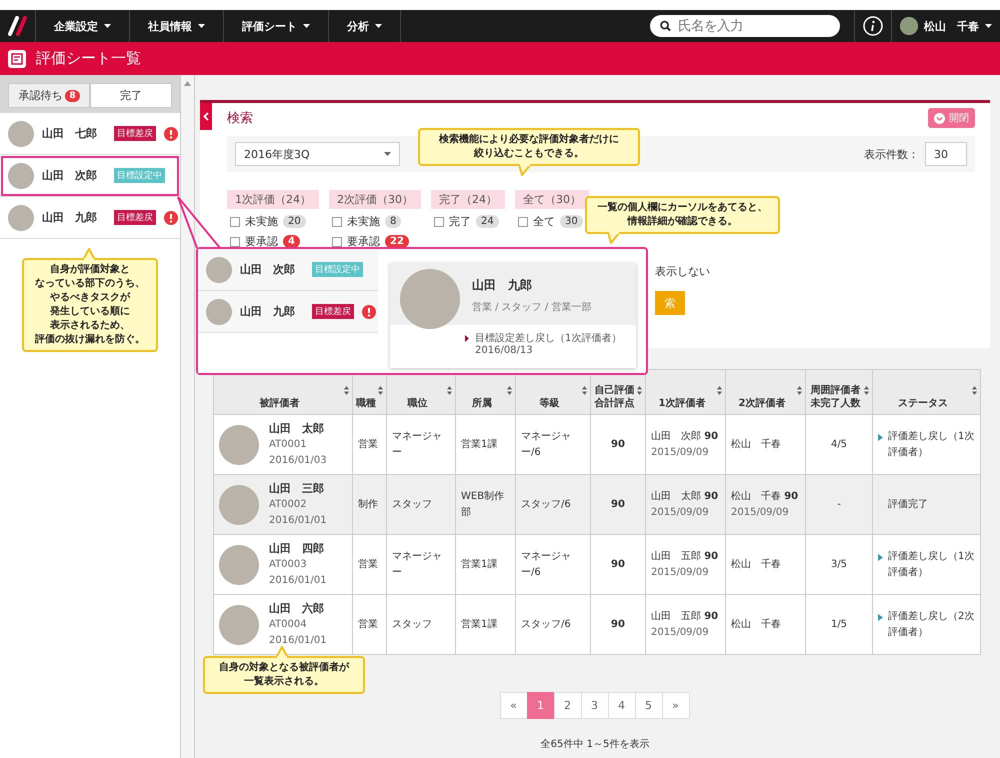 The width and height of the screenshot is (1000, 758). Describe the element at coordinates (548, 338) in the screenshot. I see `task-text: 目標設定差し戻し（1次評価者）` at that location.